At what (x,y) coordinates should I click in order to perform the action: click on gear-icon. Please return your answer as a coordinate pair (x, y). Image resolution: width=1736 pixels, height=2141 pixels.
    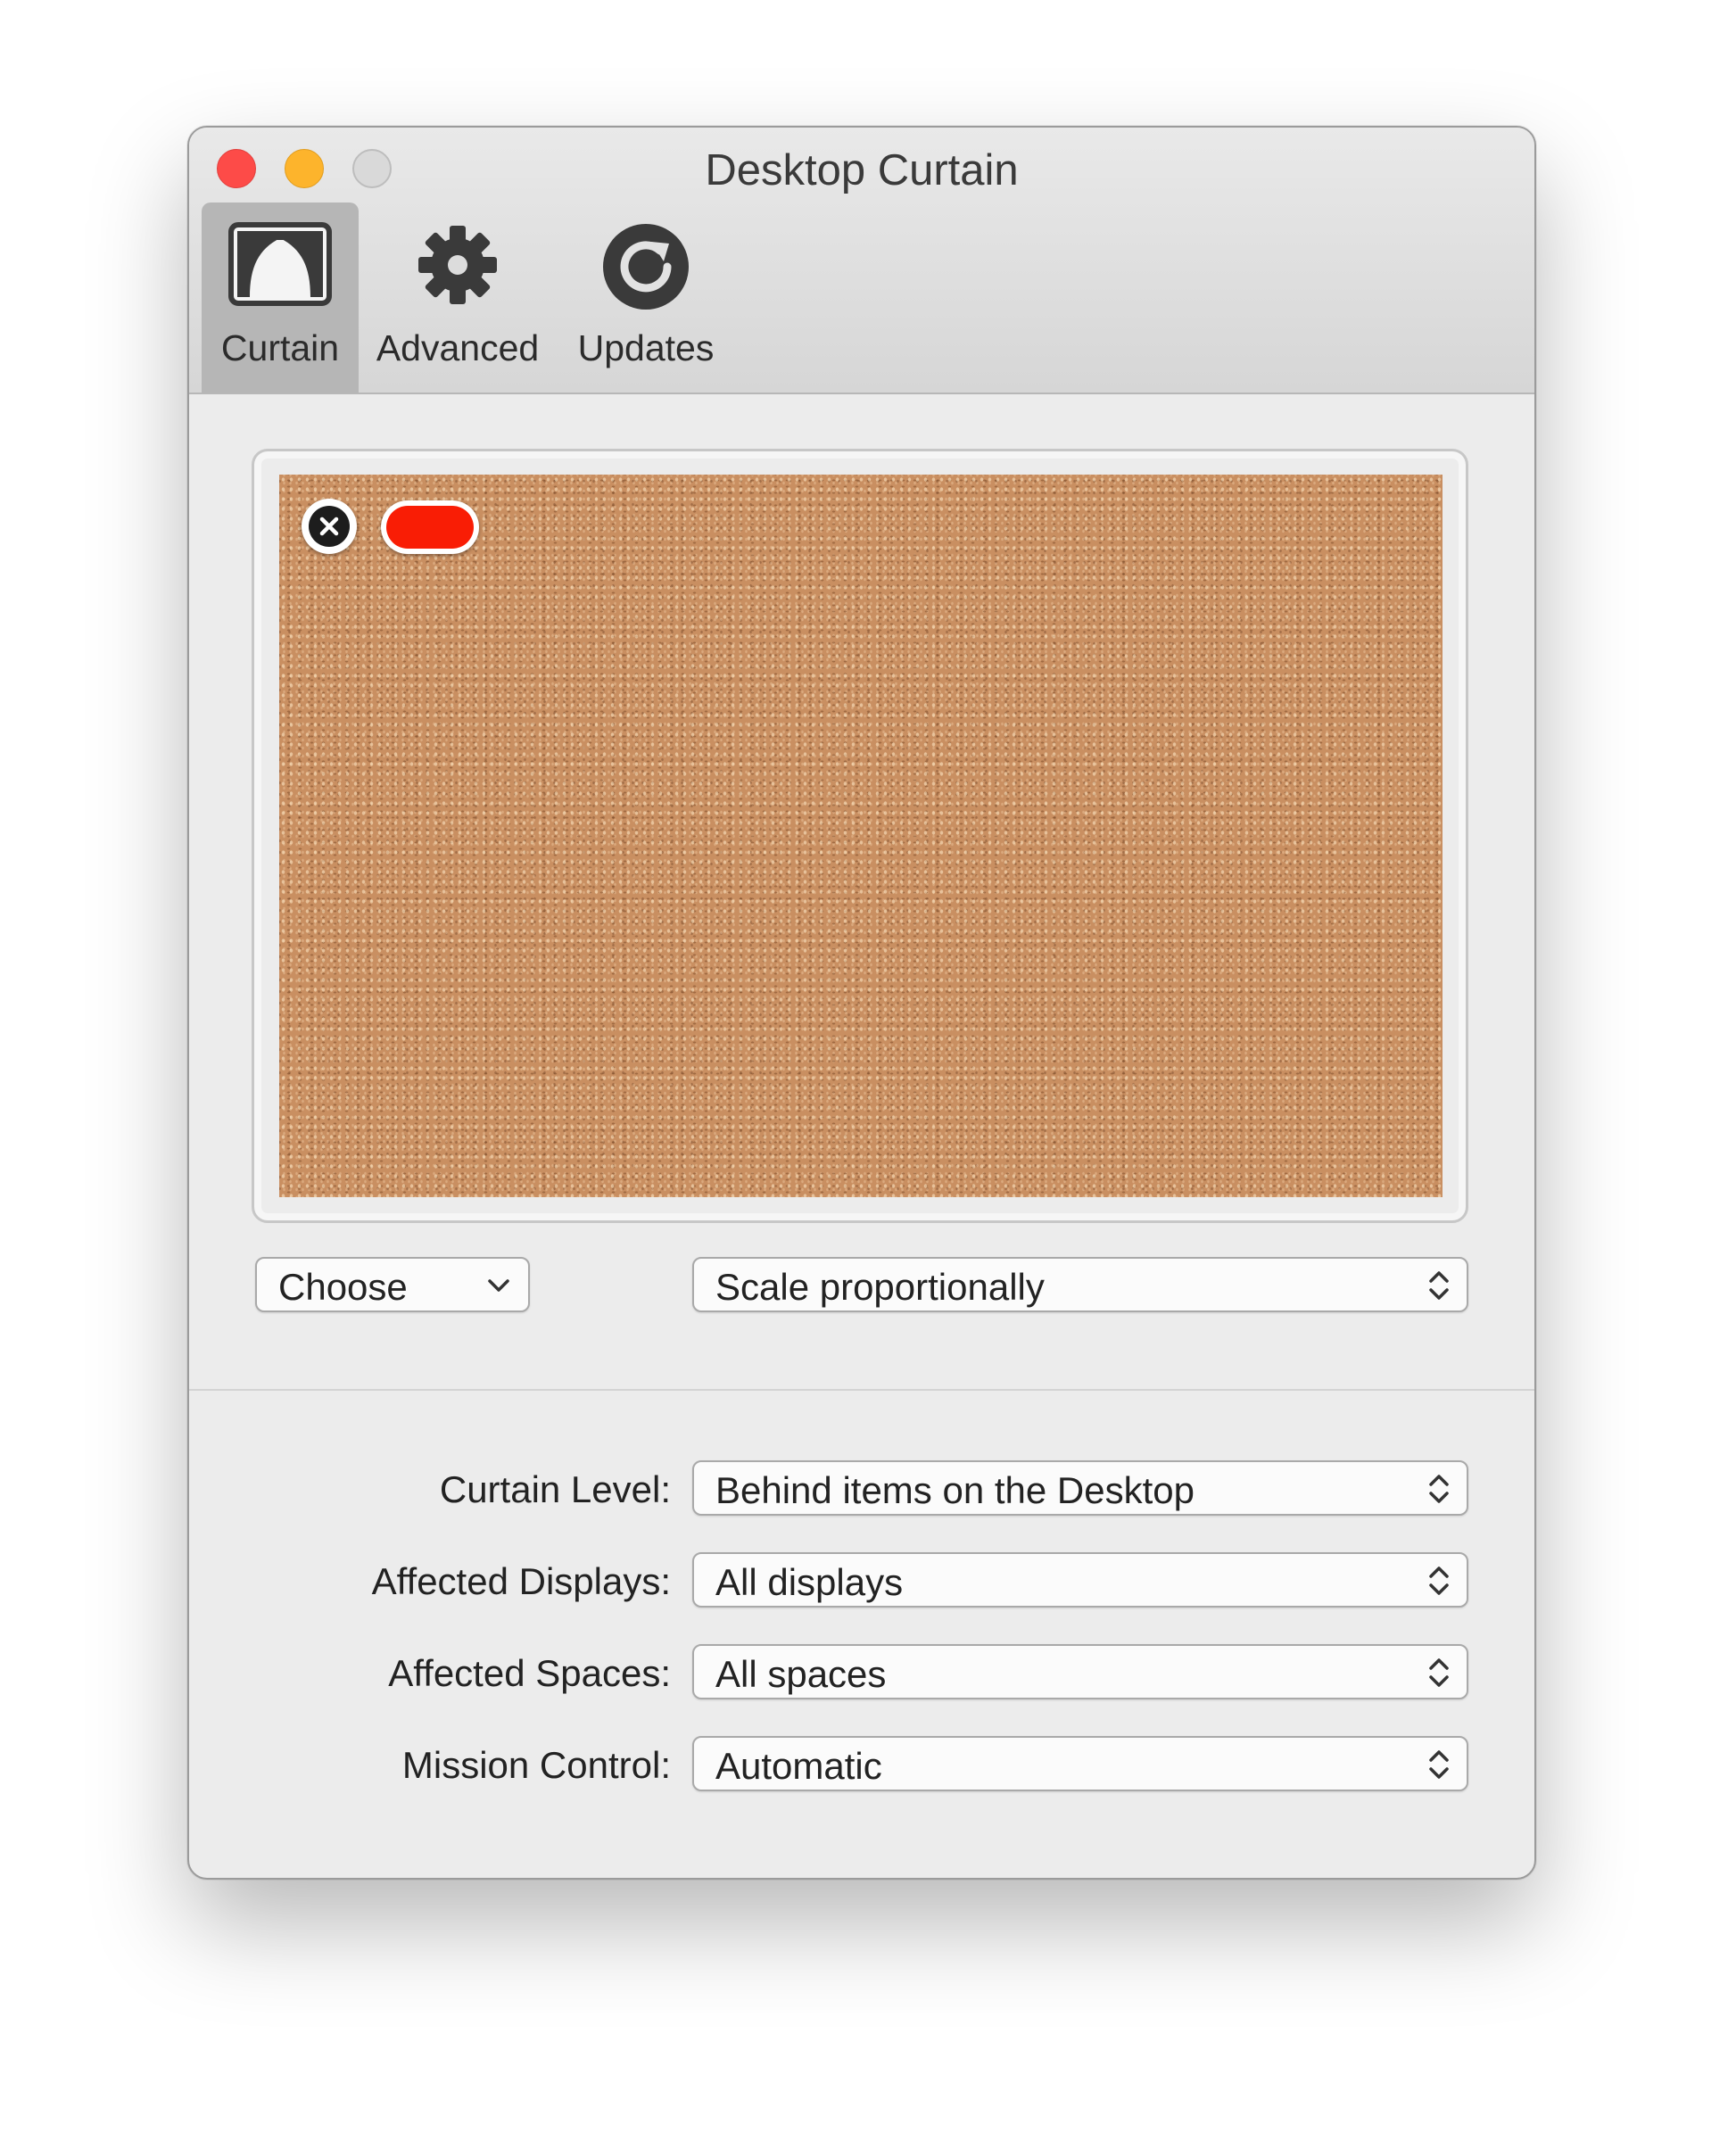
    Looking at the image, I should click on (457, 267).